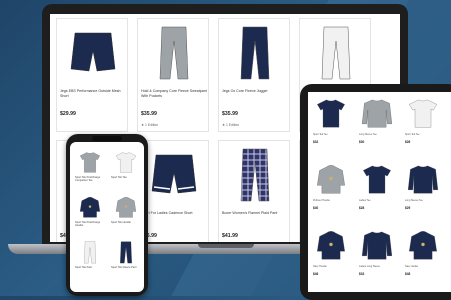 The height and width of the screenshot is (300, 451). I want to click on product-card: Ladies Tee $28, so click(377, 191).